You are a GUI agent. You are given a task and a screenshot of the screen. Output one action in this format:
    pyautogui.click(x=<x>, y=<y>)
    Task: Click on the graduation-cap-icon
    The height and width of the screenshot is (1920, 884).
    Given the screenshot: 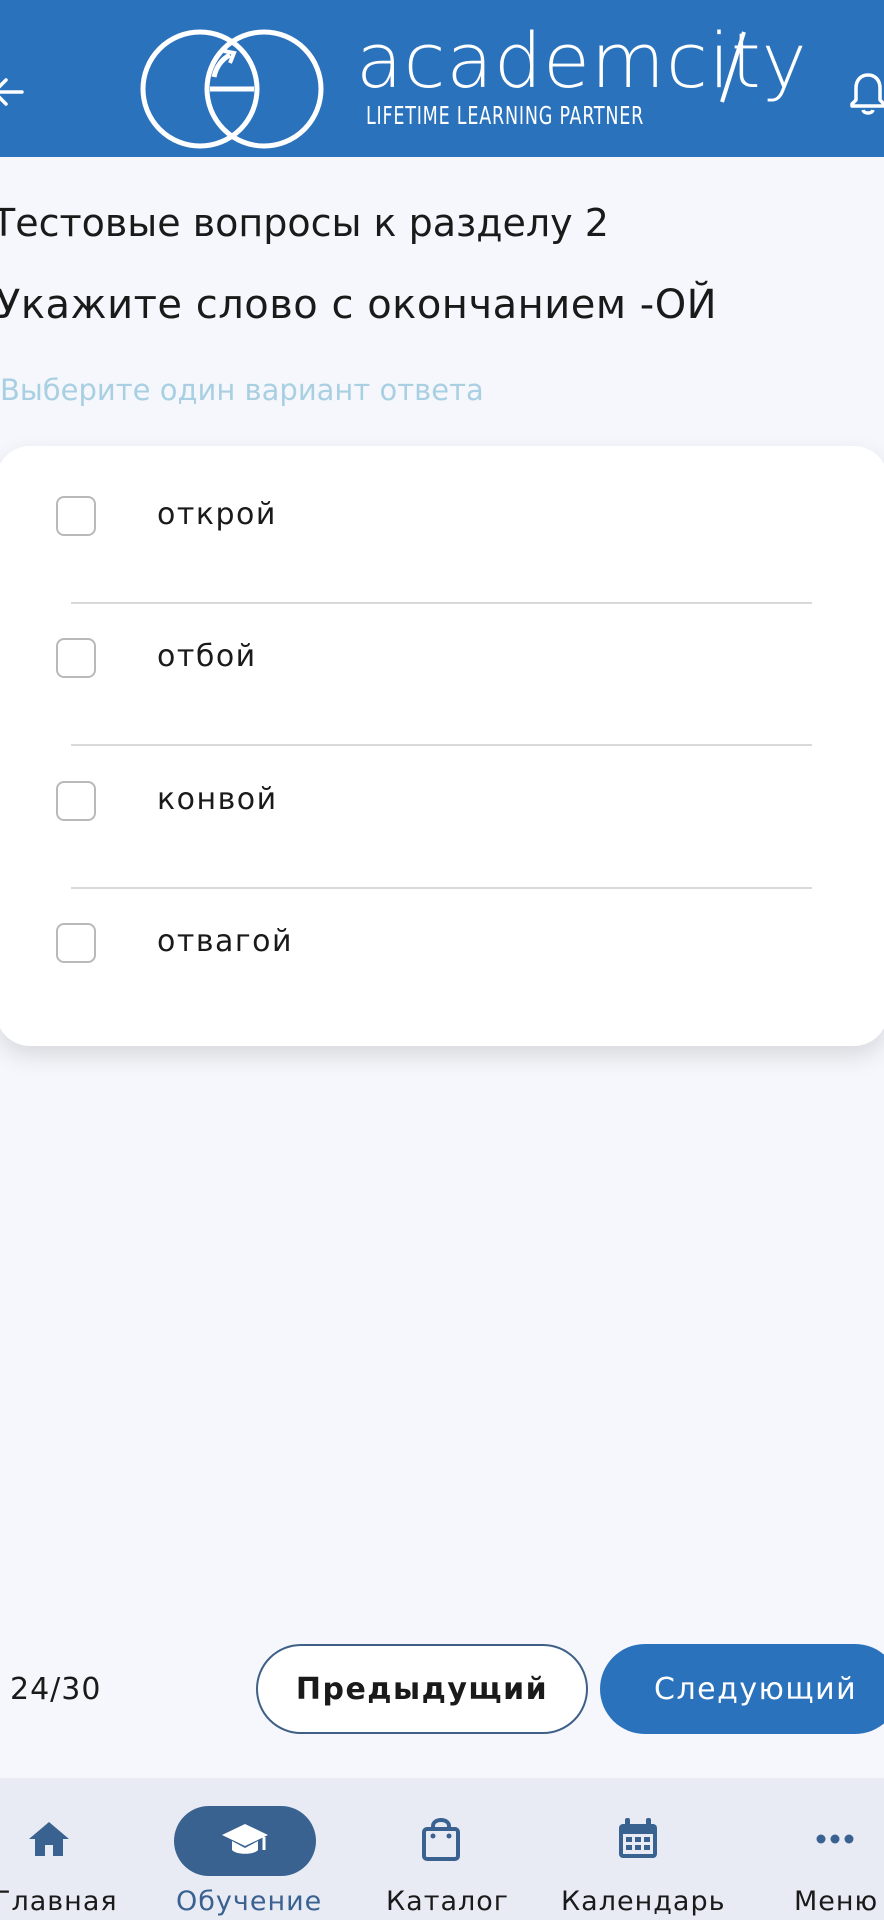 What is the action you would take?
    pyautogui.click(x=245, y=1839)
    